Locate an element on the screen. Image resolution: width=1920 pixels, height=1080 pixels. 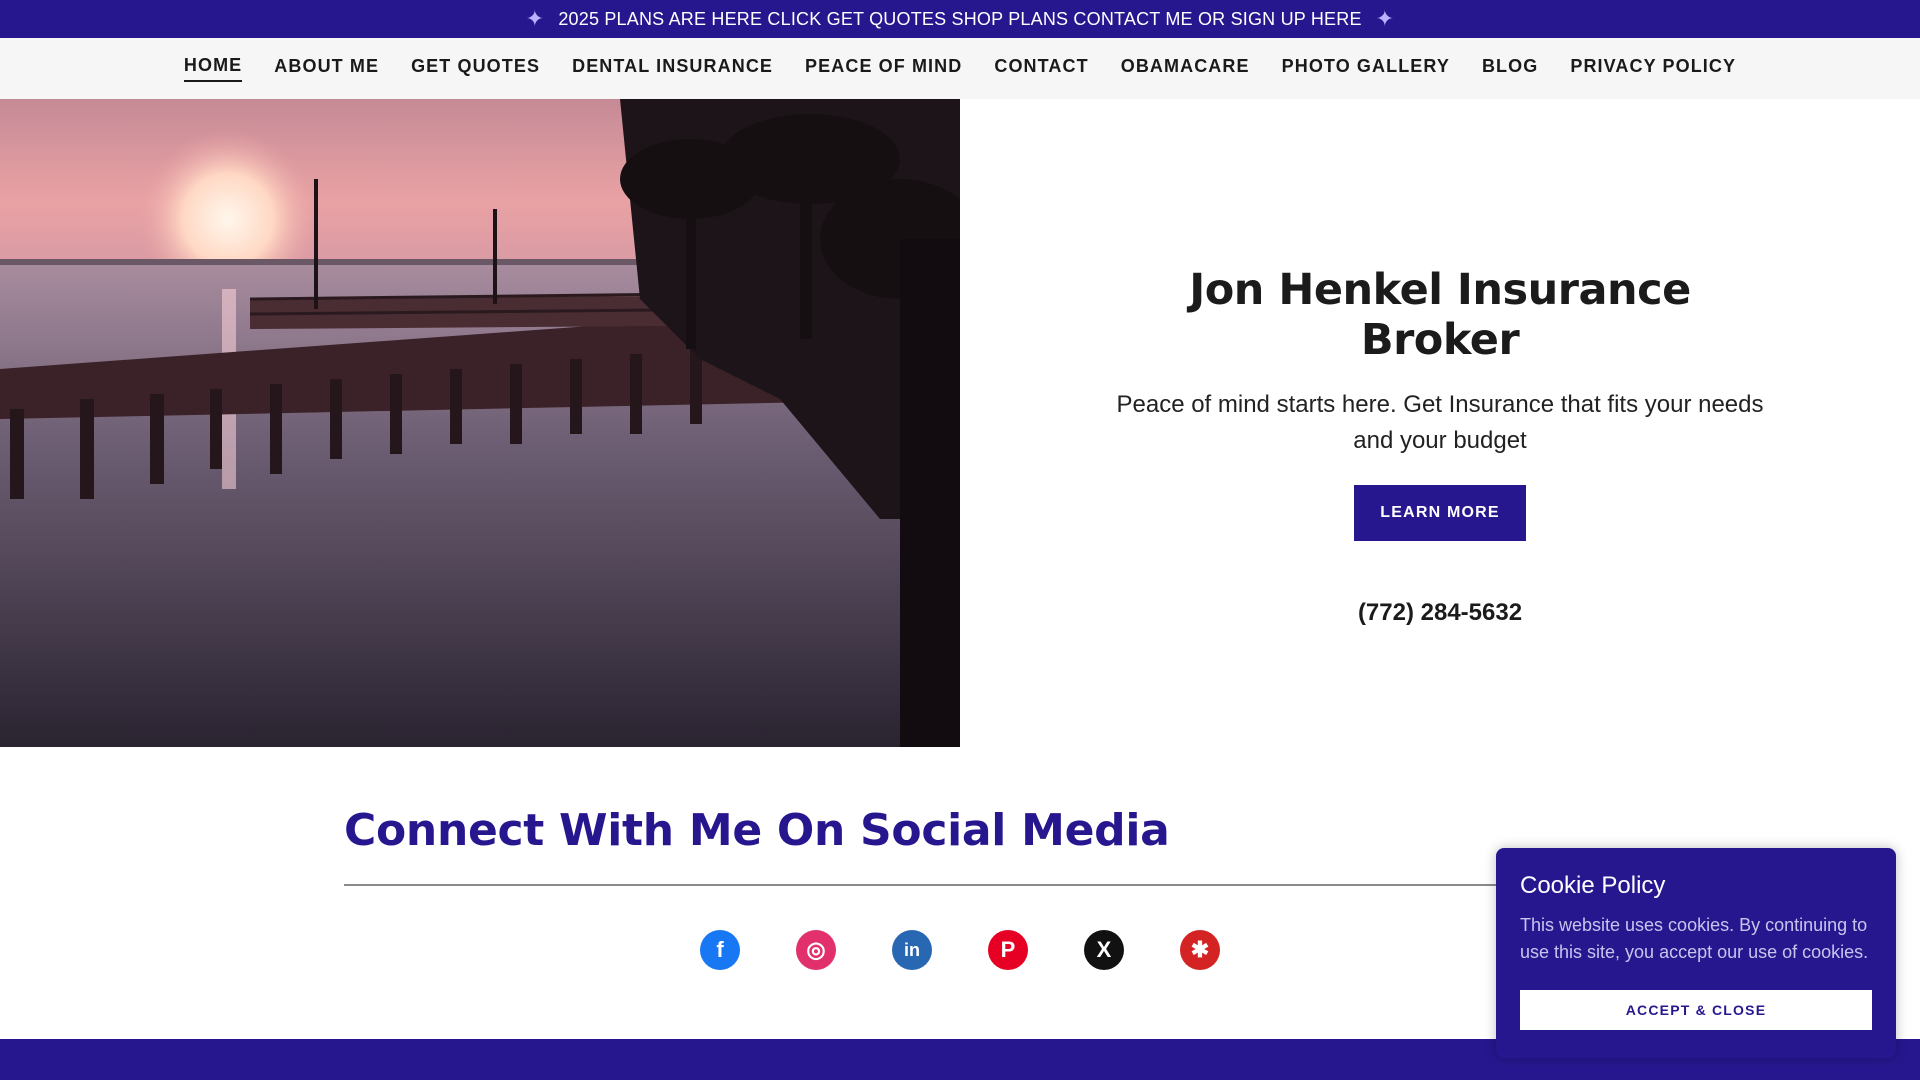
facebook-glyph: f is located at coordinates (720, 949).